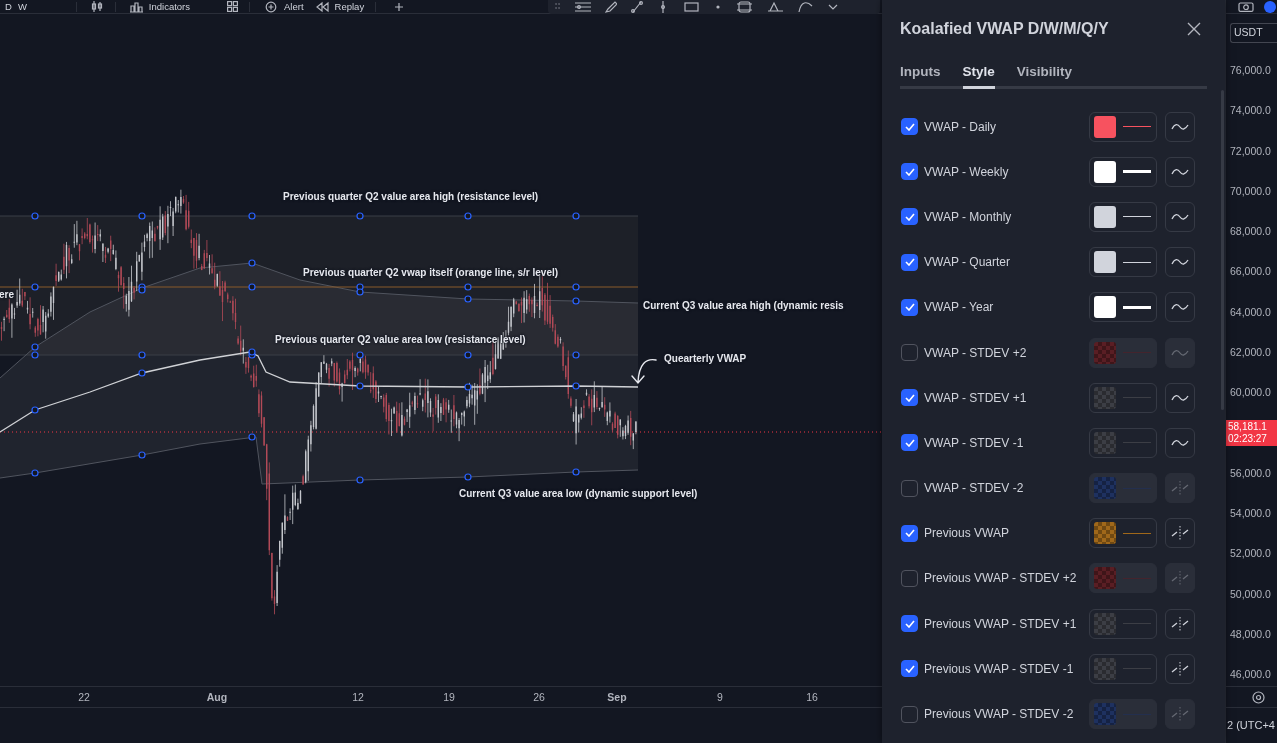 Image resolution: width=1277 pixels, height=743 pixels. Describe the element at coordinates (1253, 33) in the screenshot. I see `currency-dropdown: USDT` at that location.